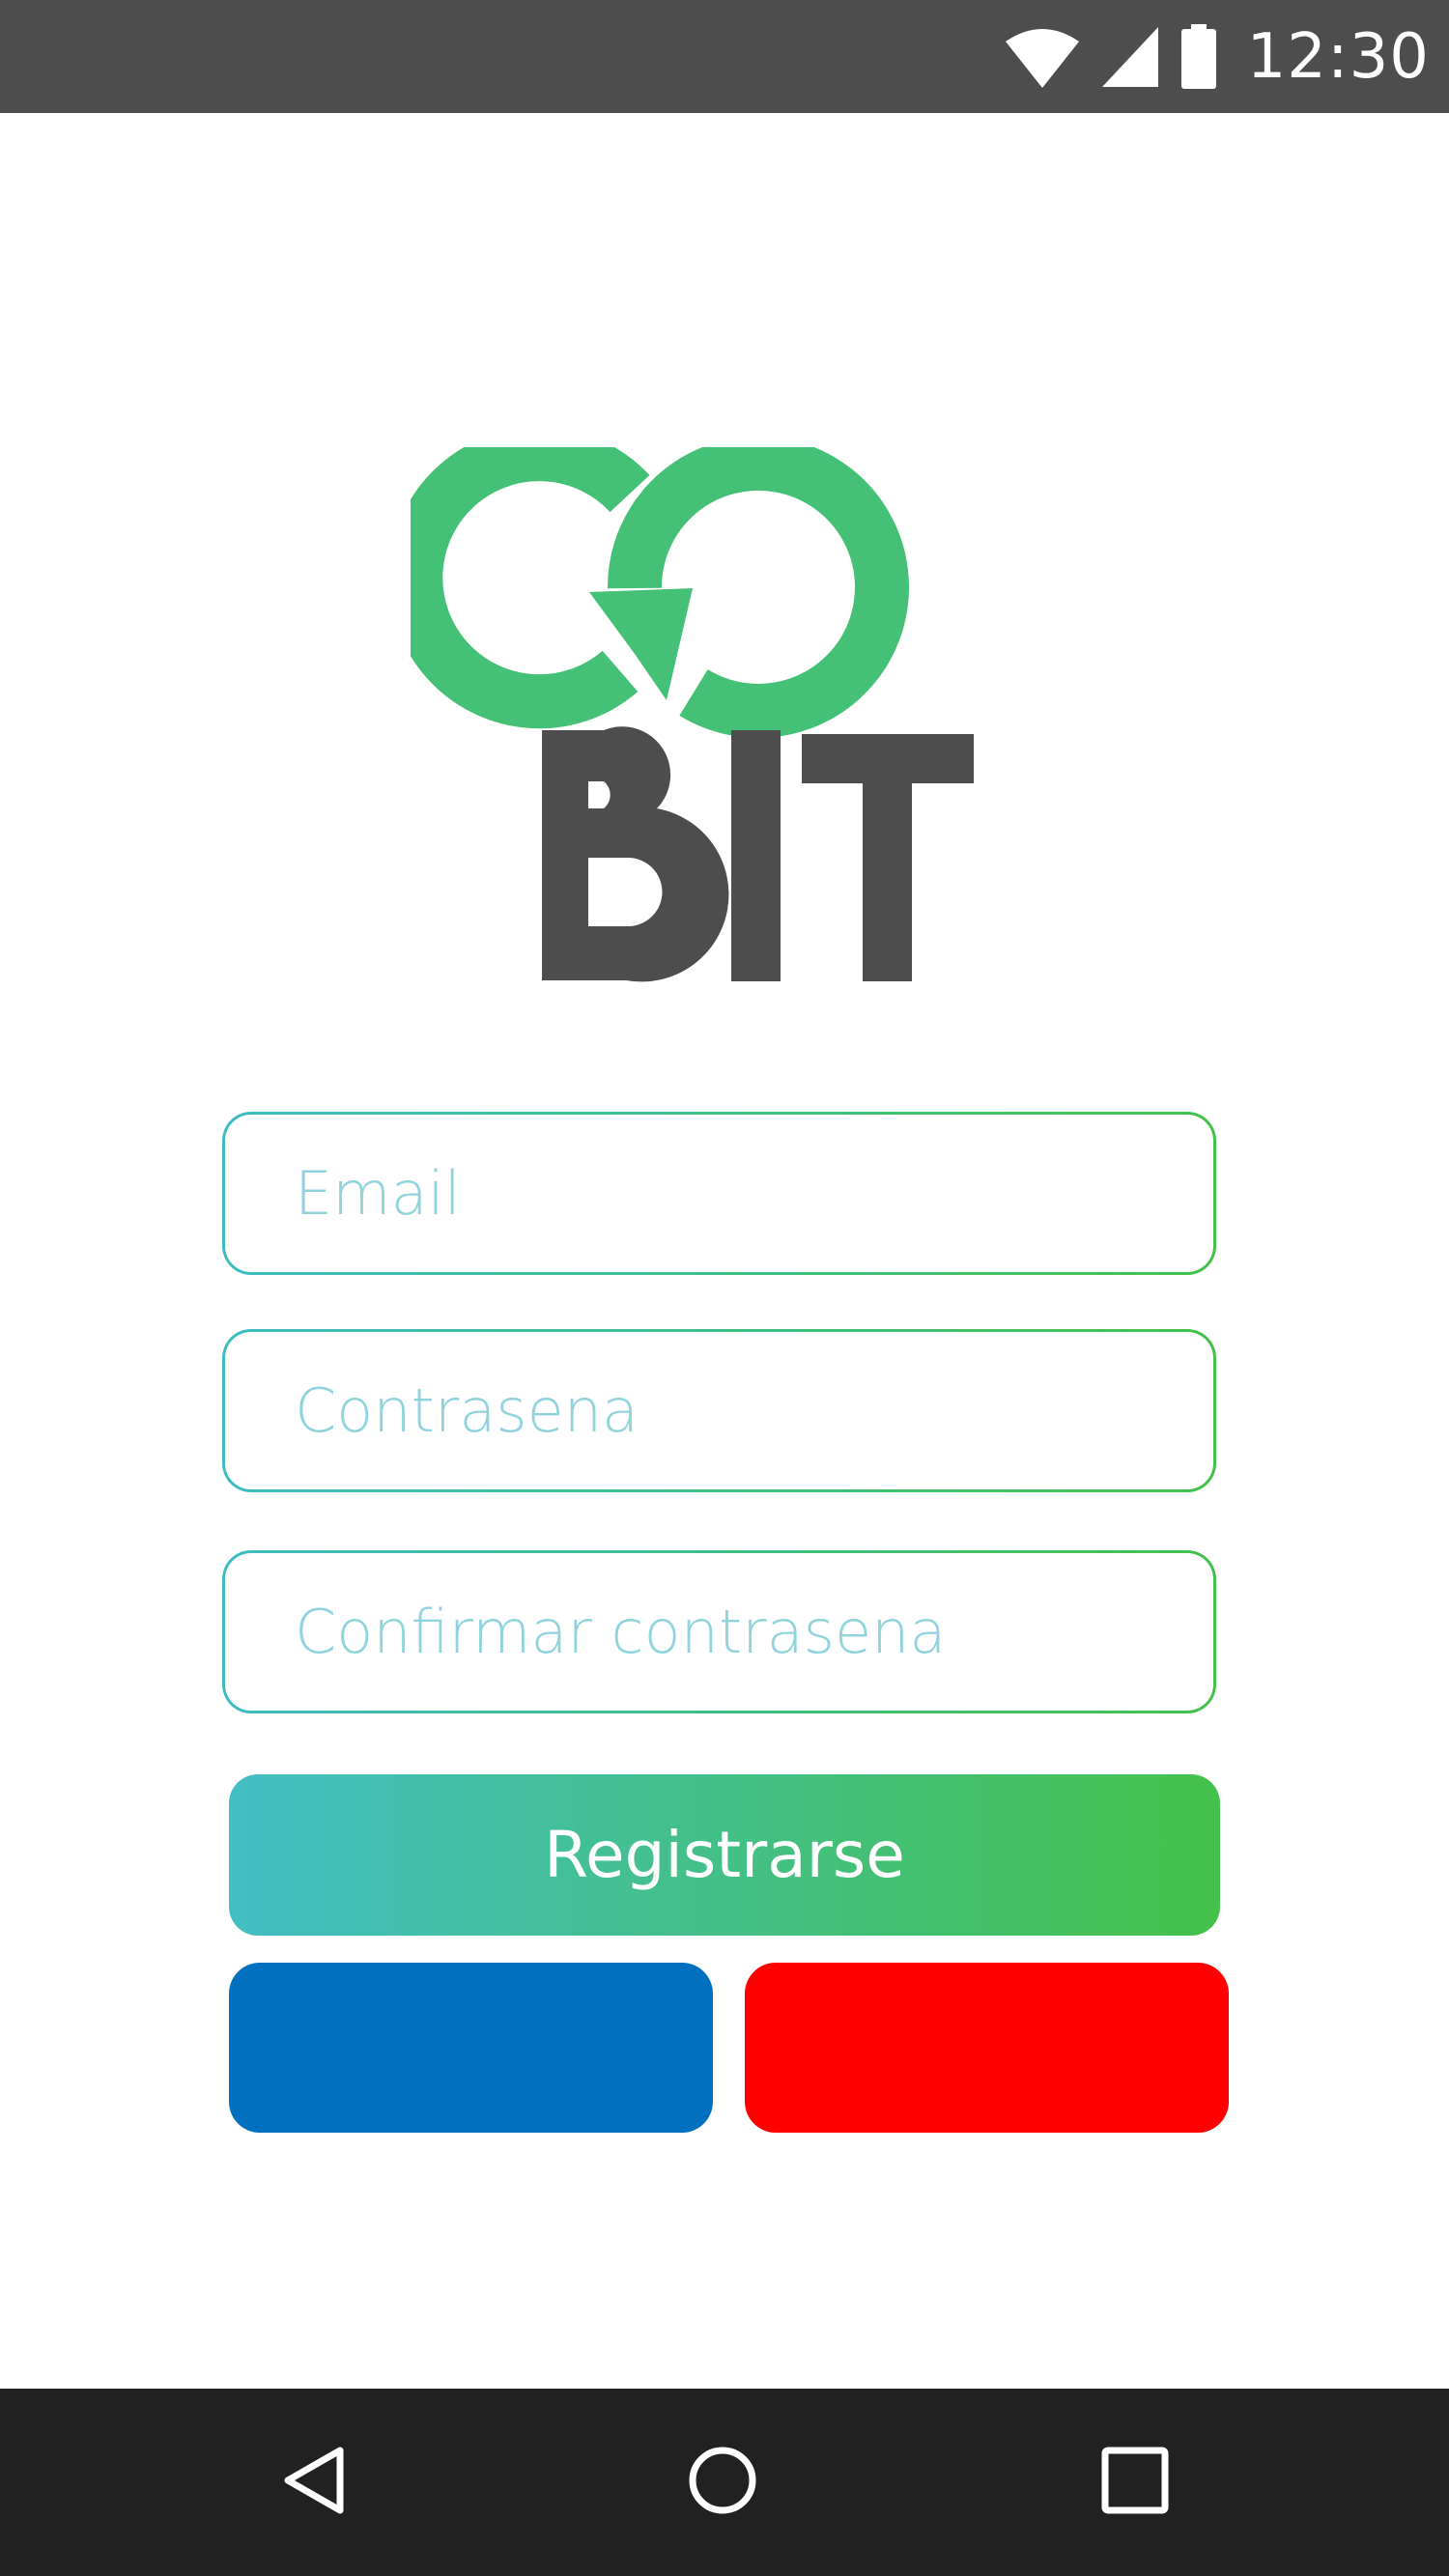  Describe the element at coordinates (1198, 56) in the screenshot. I see `battery-icon` at that location.